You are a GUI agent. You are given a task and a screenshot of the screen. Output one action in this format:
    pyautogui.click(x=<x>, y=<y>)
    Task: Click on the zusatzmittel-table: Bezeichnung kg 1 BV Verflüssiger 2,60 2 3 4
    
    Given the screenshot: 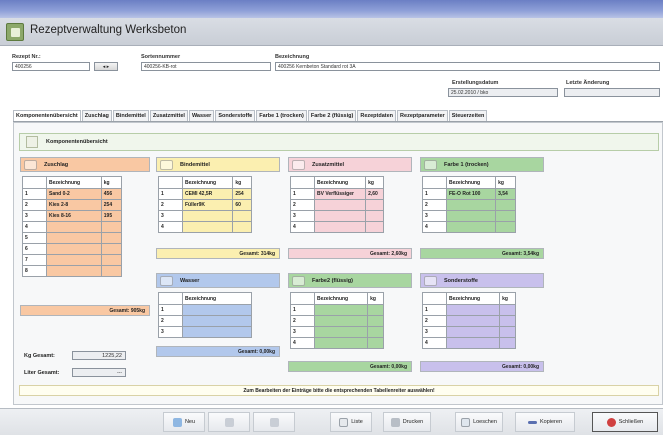 What is the action you would take?
    pyautogui.click(x=337, y=204)
    